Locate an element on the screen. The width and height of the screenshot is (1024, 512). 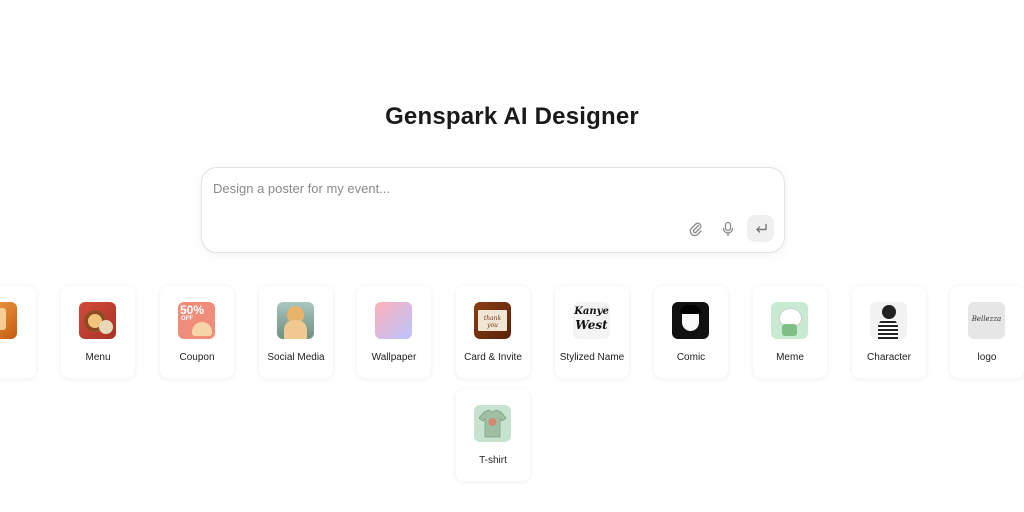
category-card-product: duct is located at coordinates (18, 332).